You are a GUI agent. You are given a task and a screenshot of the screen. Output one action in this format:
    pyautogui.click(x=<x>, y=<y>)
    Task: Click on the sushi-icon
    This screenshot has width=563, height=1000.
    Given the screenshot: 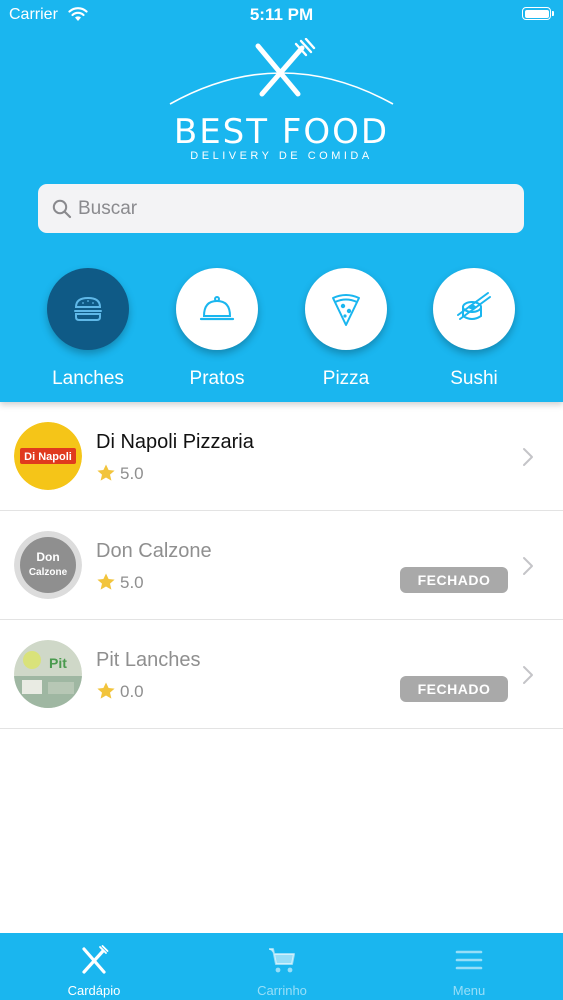 What is the action you would take?
    pyautogui.click(x=474, y=306)
    